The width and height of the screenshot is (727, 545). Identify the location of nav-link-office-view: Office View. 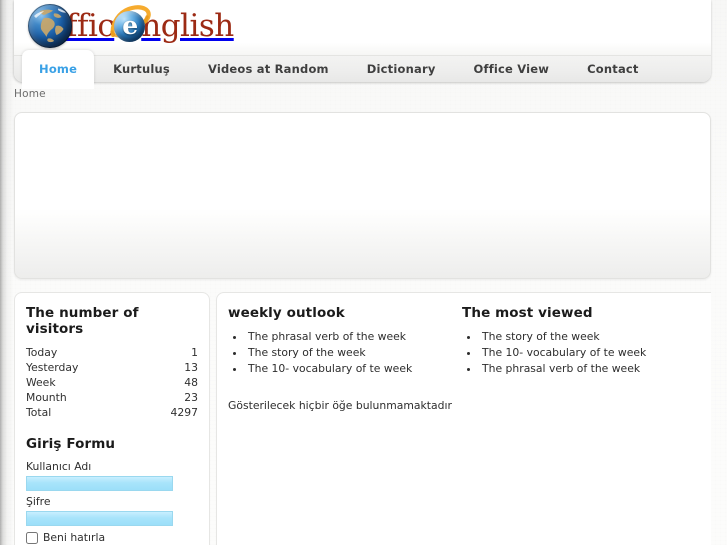
(512, 69).